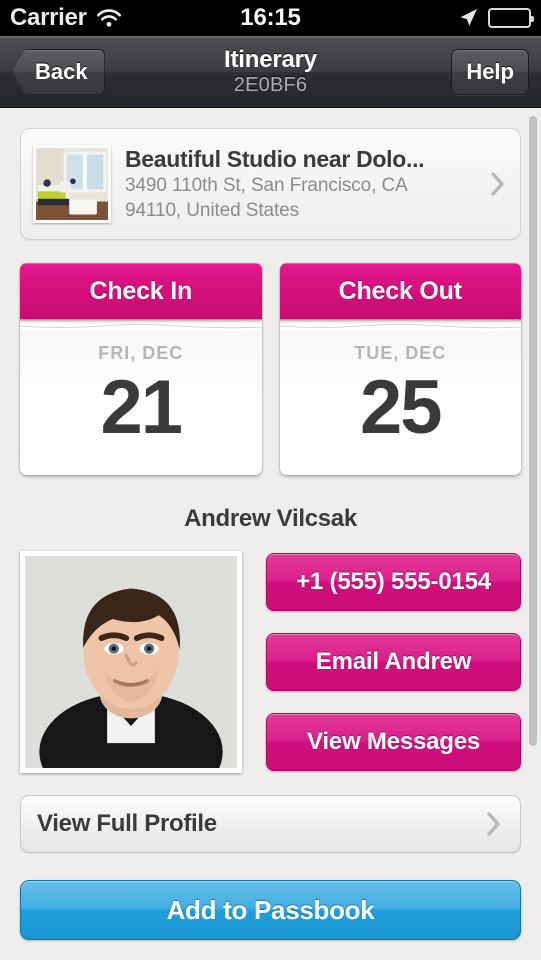  Describe the element at coordinates (402, 18) in the screenshot. I see `status-bar-right` at that location.